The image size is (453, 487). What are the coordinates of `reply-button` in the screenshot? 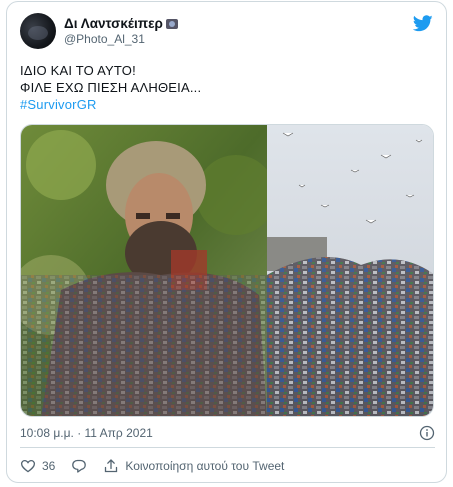 It's located at (79, 466).